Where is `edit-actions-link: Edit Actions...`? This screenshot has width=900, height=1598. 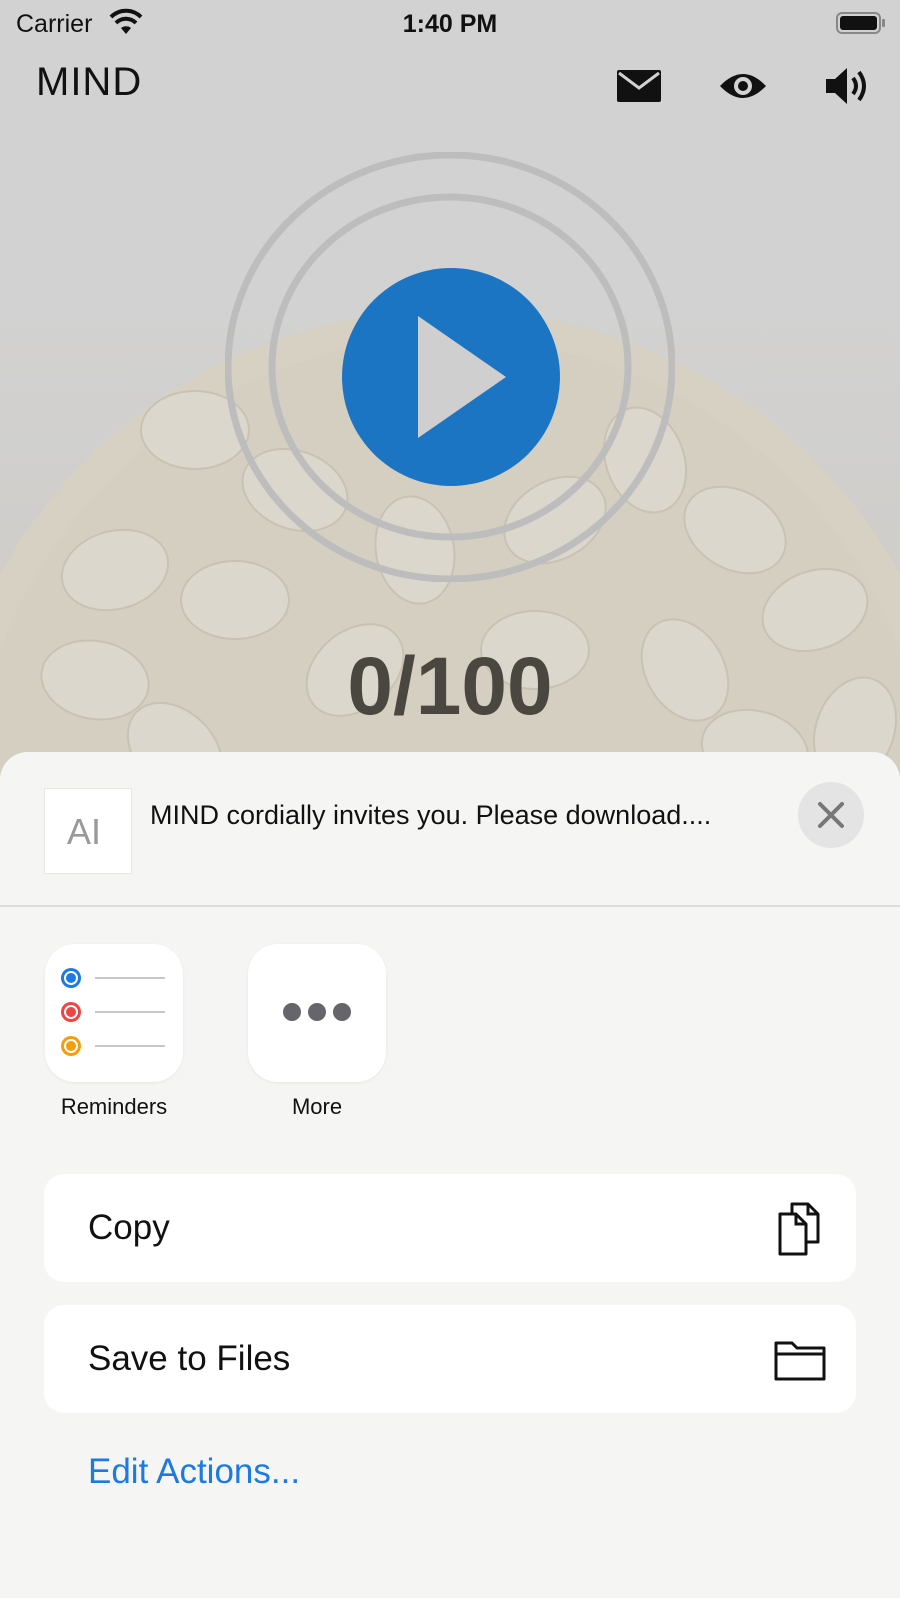 edit-actions-link: Edit Actions... is located at coordinates (194, 1472).